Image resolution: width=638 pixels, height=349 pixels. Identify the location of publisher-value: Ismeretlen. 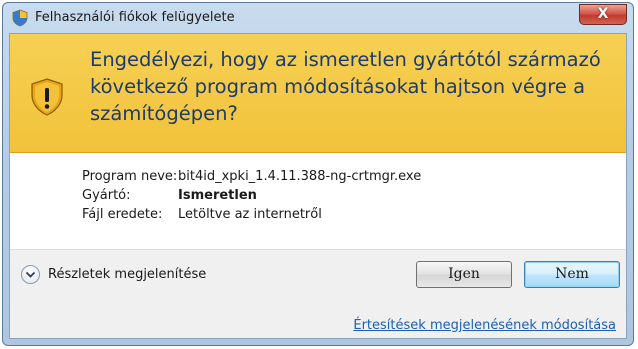
(217, 195).